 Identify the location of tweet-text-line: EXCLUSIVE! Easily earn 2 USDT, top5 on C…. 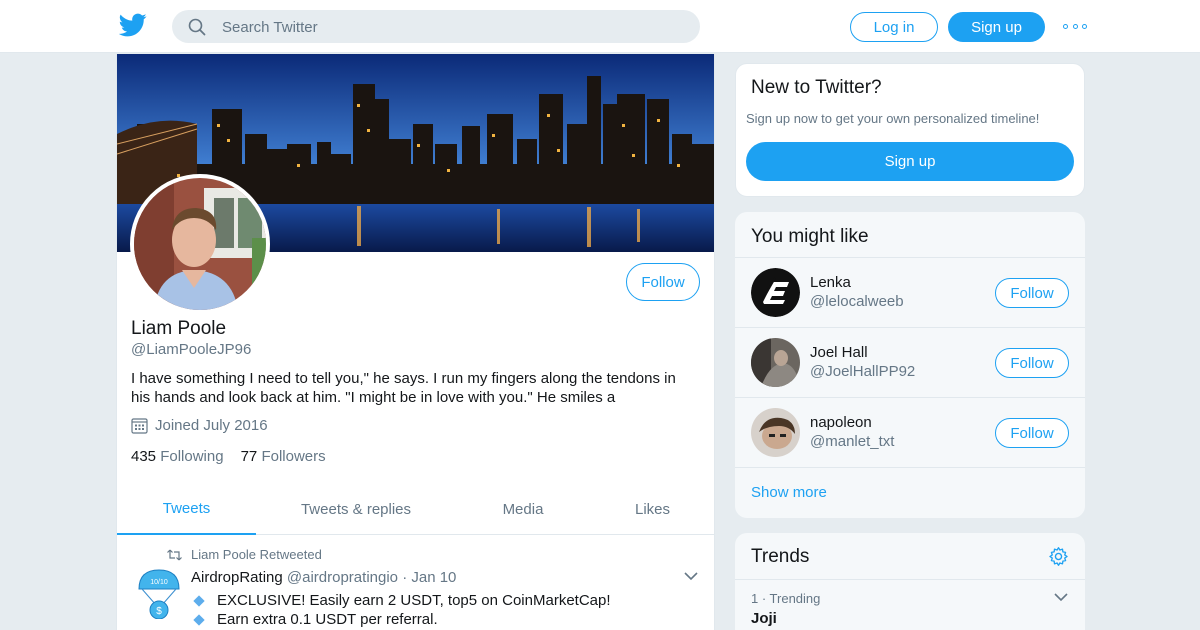
(402, 600).